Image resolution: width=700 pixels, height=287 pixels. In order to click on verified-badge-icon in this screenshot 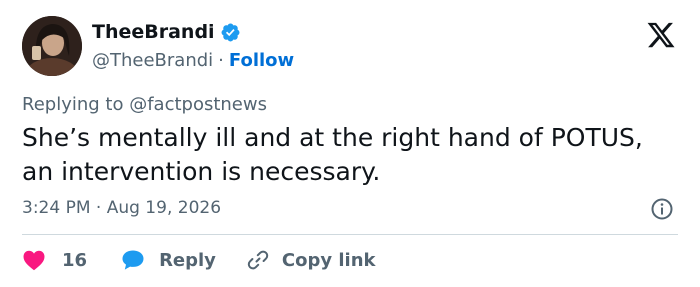, I will do `click(230, 32)`.